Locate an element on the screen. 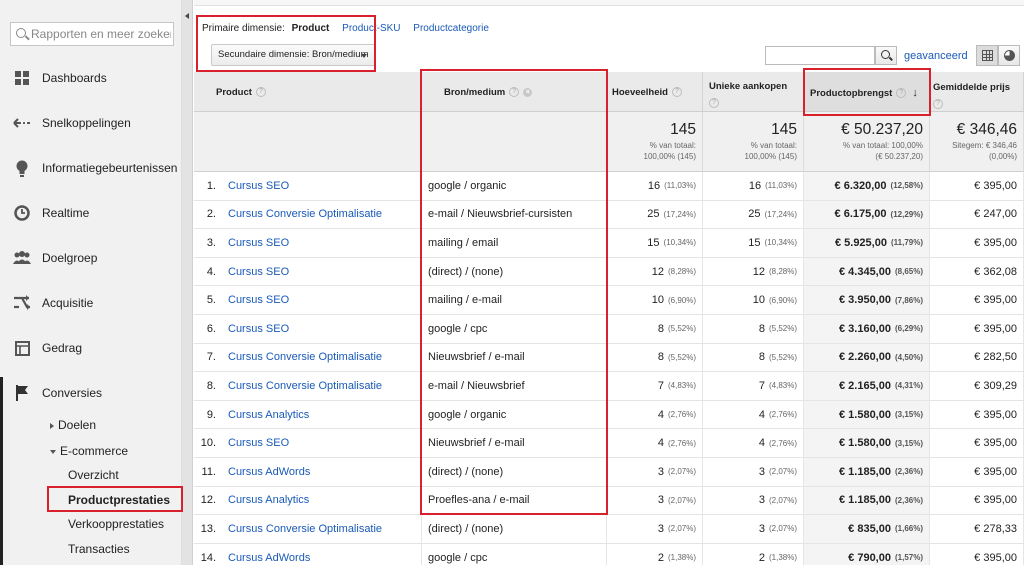  column-header-product-revenue: Productopbrengst? ↓ is located at coordinates (867, 92).